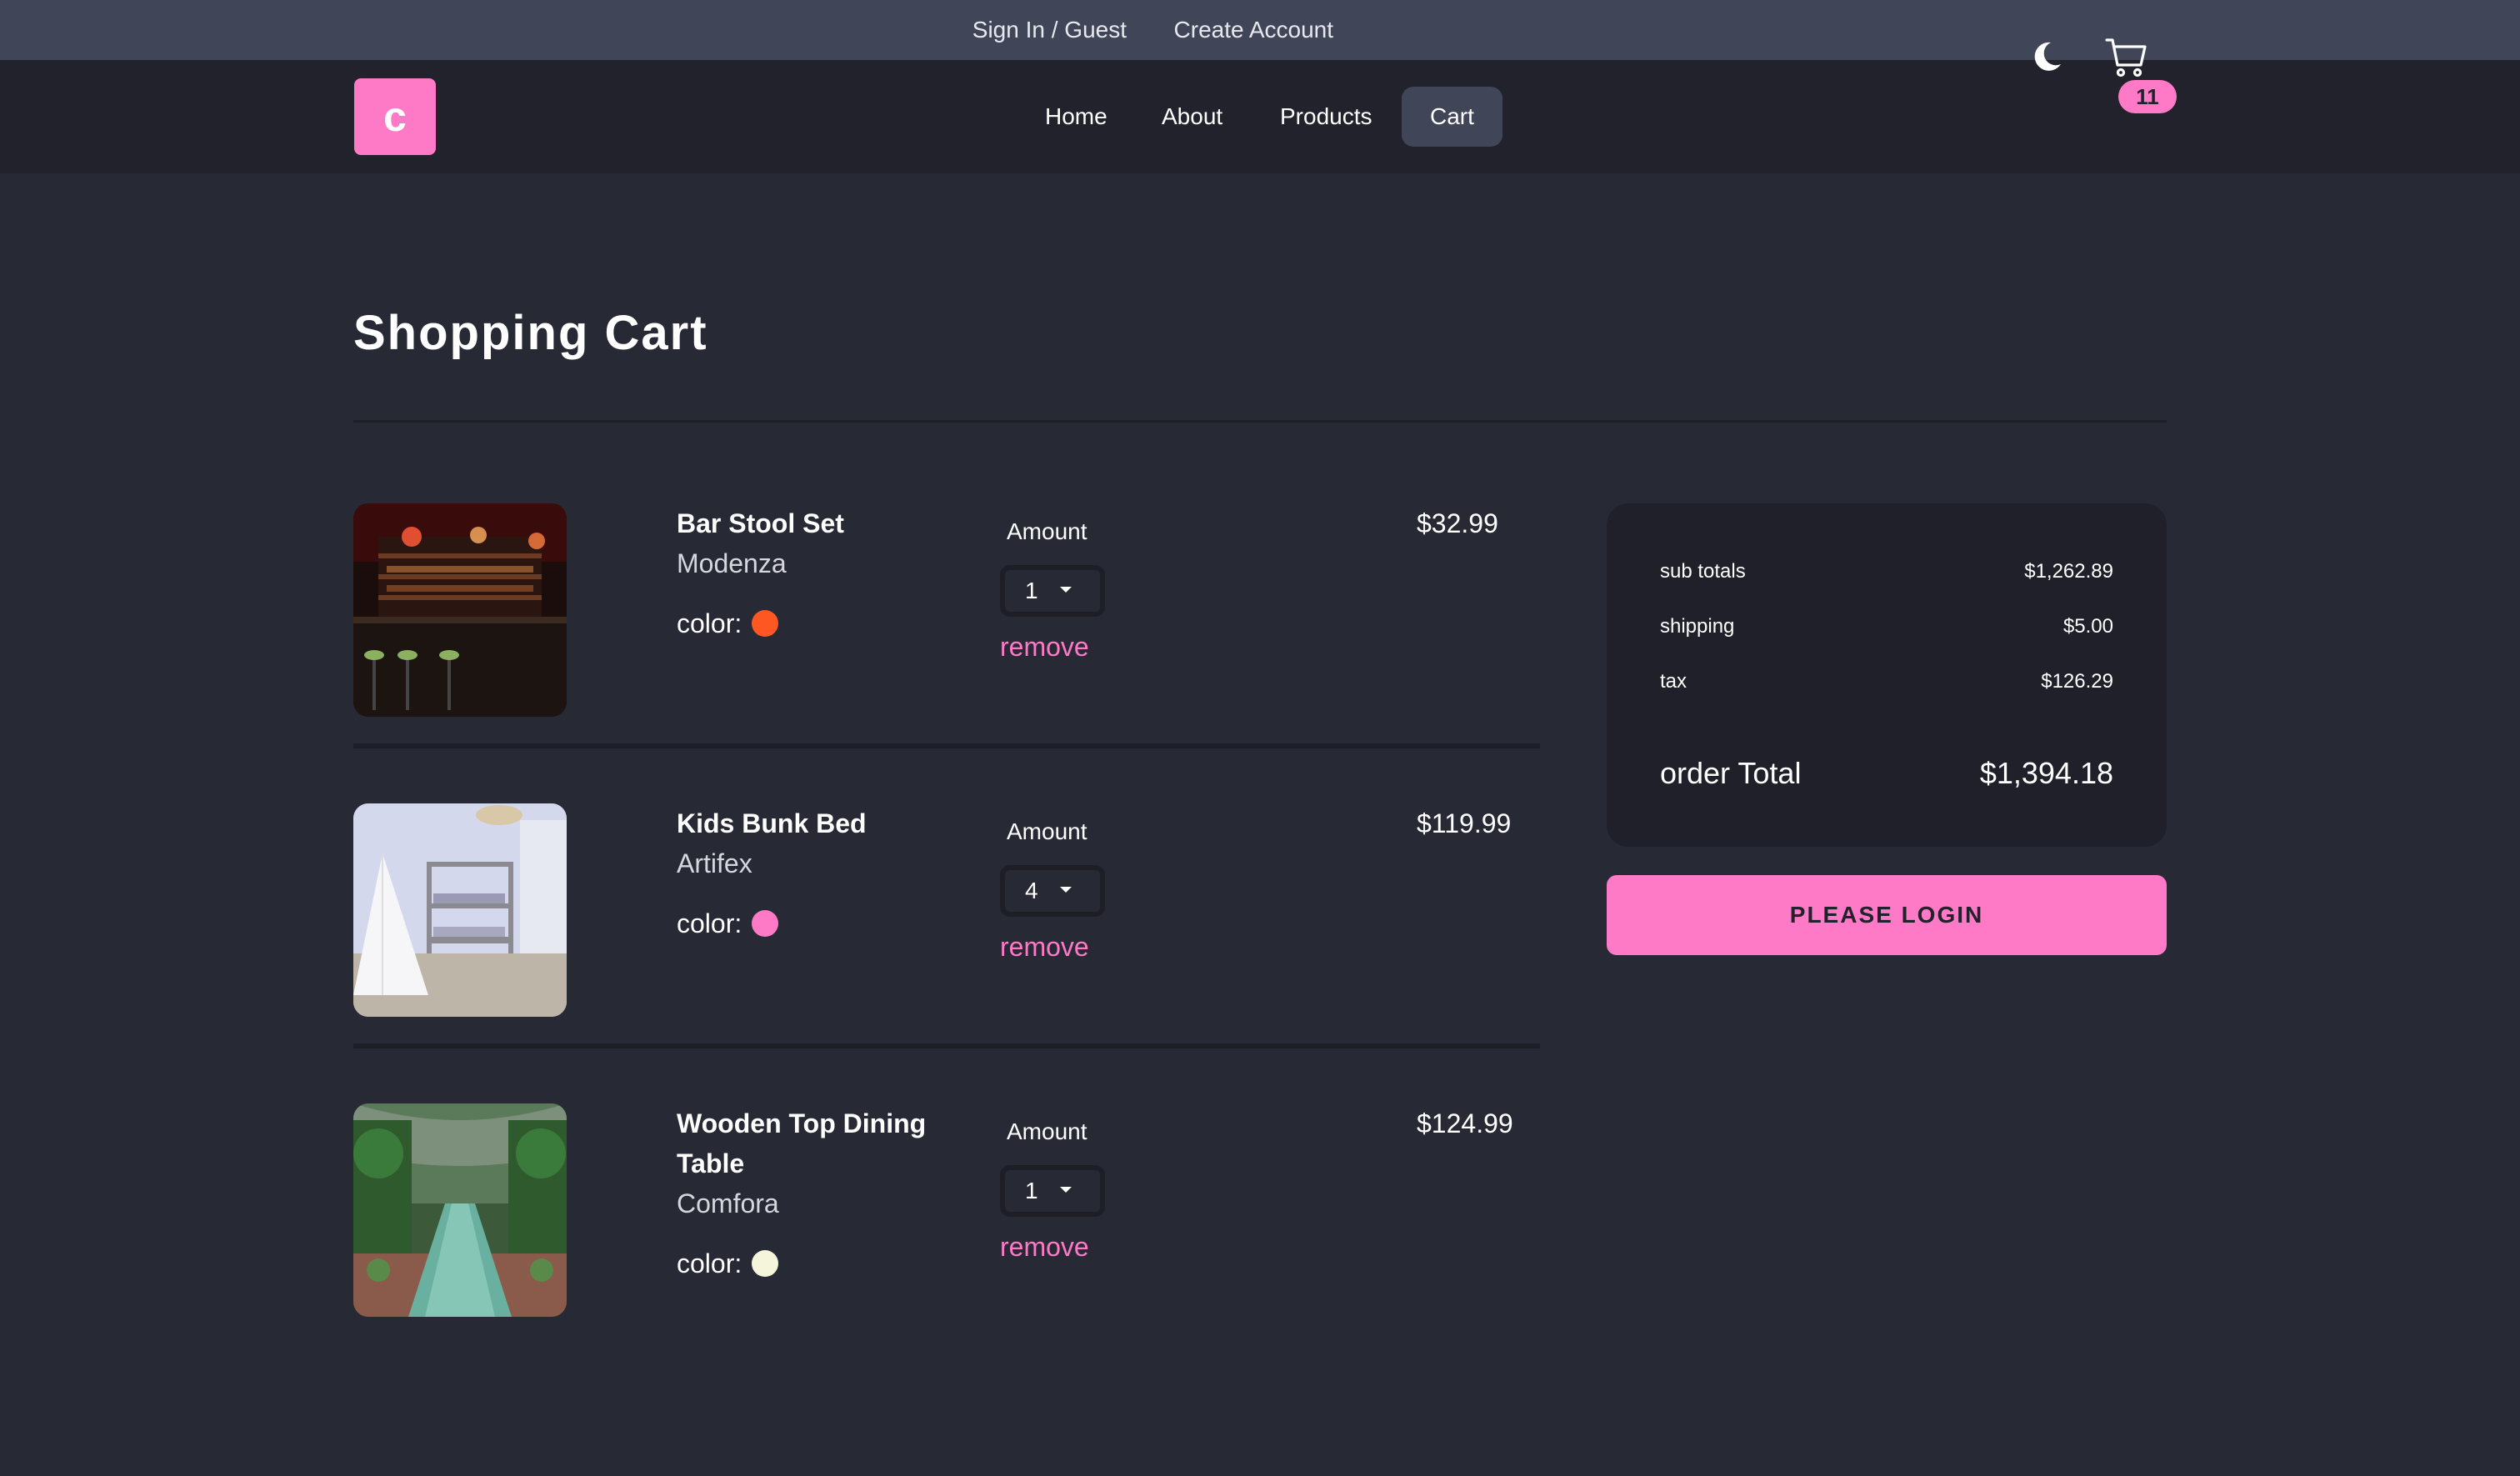  Describe the element at coordinates (1731, 773) in the screenshot. I see `order-total-label: order Total` at that location.